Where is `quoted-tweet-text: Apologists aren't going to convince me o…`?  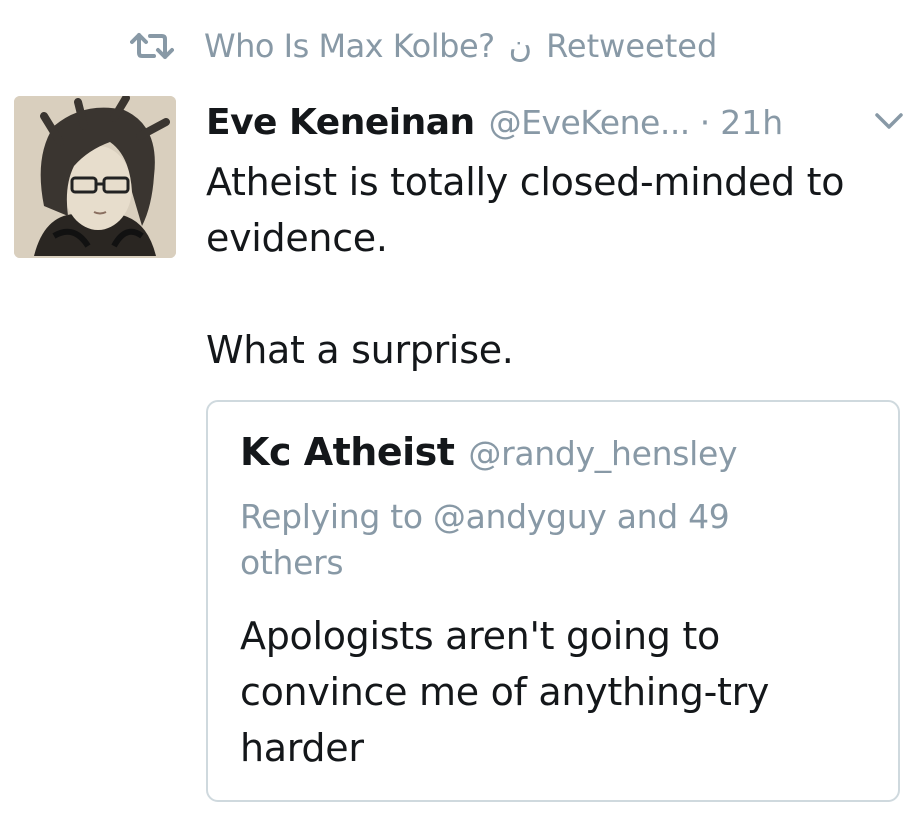 quoted-tweet-text: Apologists aren't going to convince me o… is located at coordinates (505, 692).